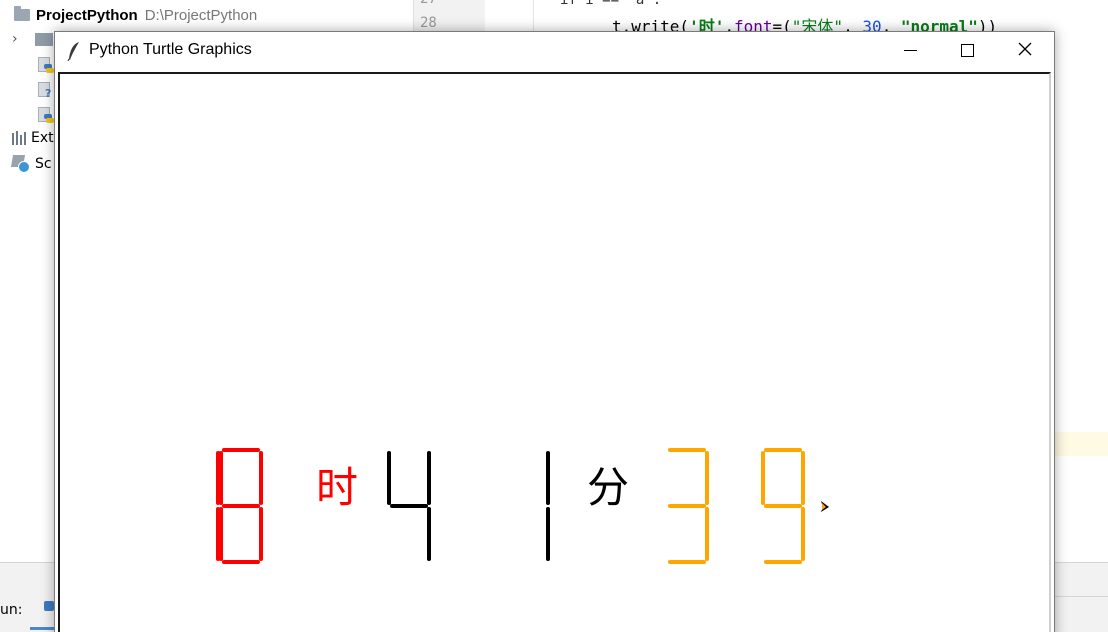 The height and width of the screenshot is (632, 1108). What do you see at coordinates (533, 17) in the screenshot?
I see `gutter-separator` at bounding box center [533, 17].